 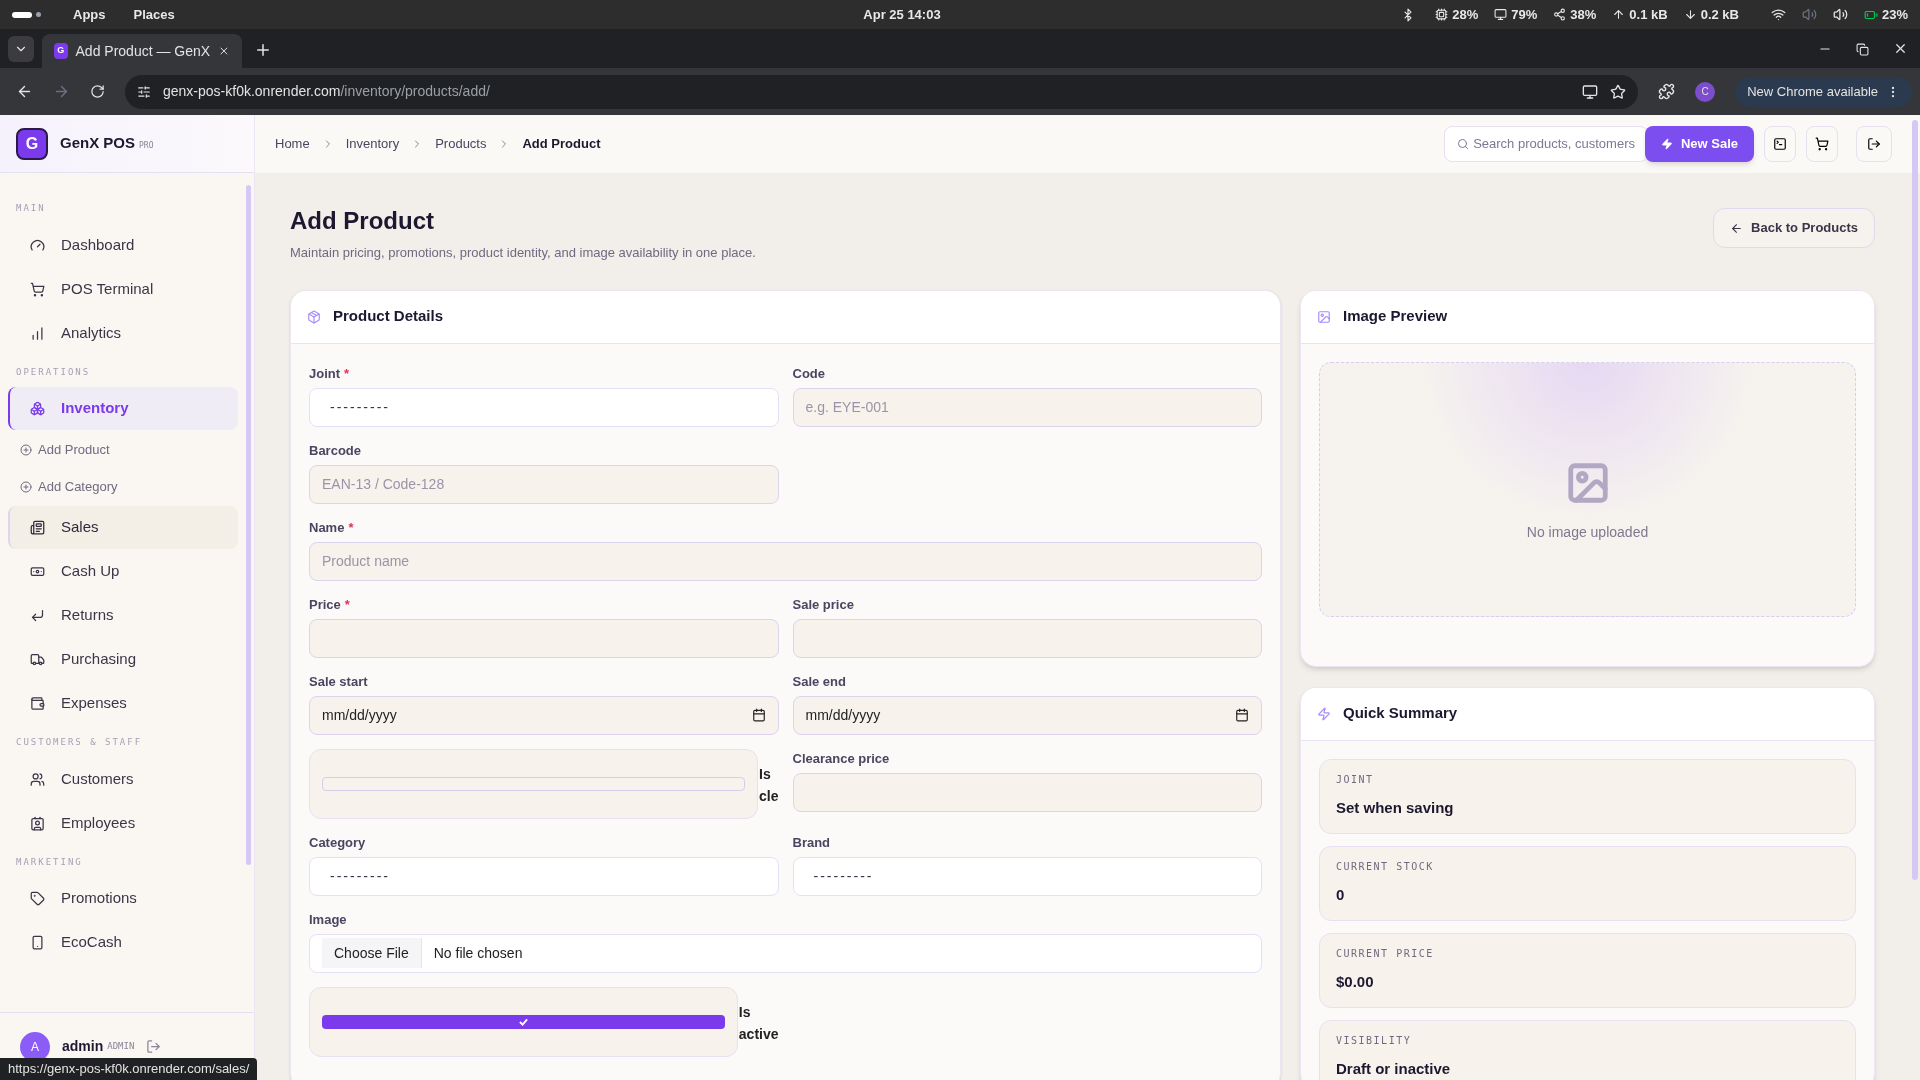 What do you see at coordinates (1355, 981) in the screenshot?
I see `summary-value: $0.00` at bounding box center [1355, 981].